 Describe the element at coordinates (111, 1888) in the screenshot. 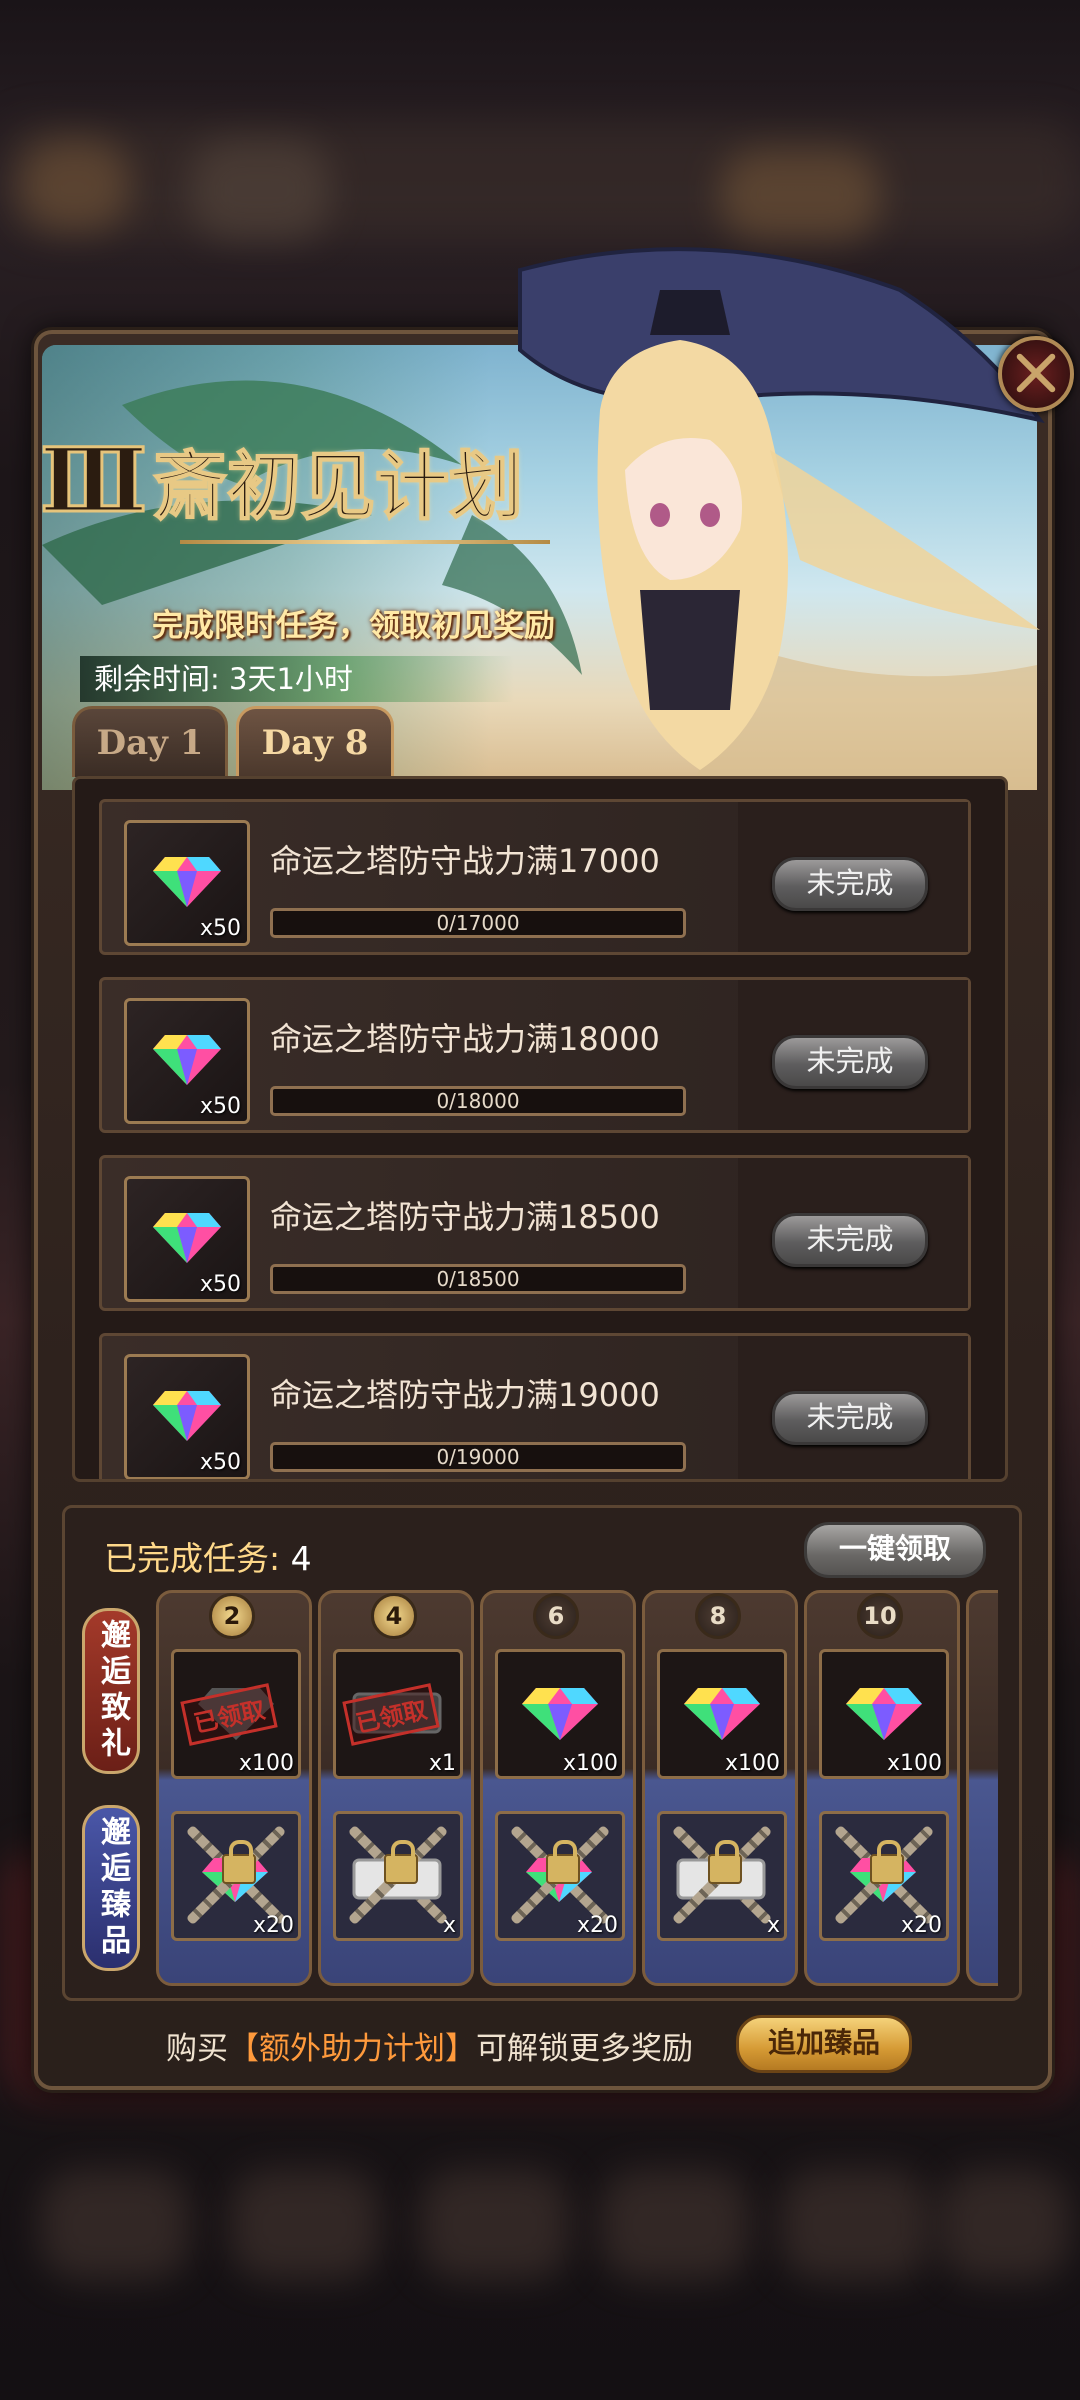

I see `tab-encounter-premium: 邂逅臻品` at that location.